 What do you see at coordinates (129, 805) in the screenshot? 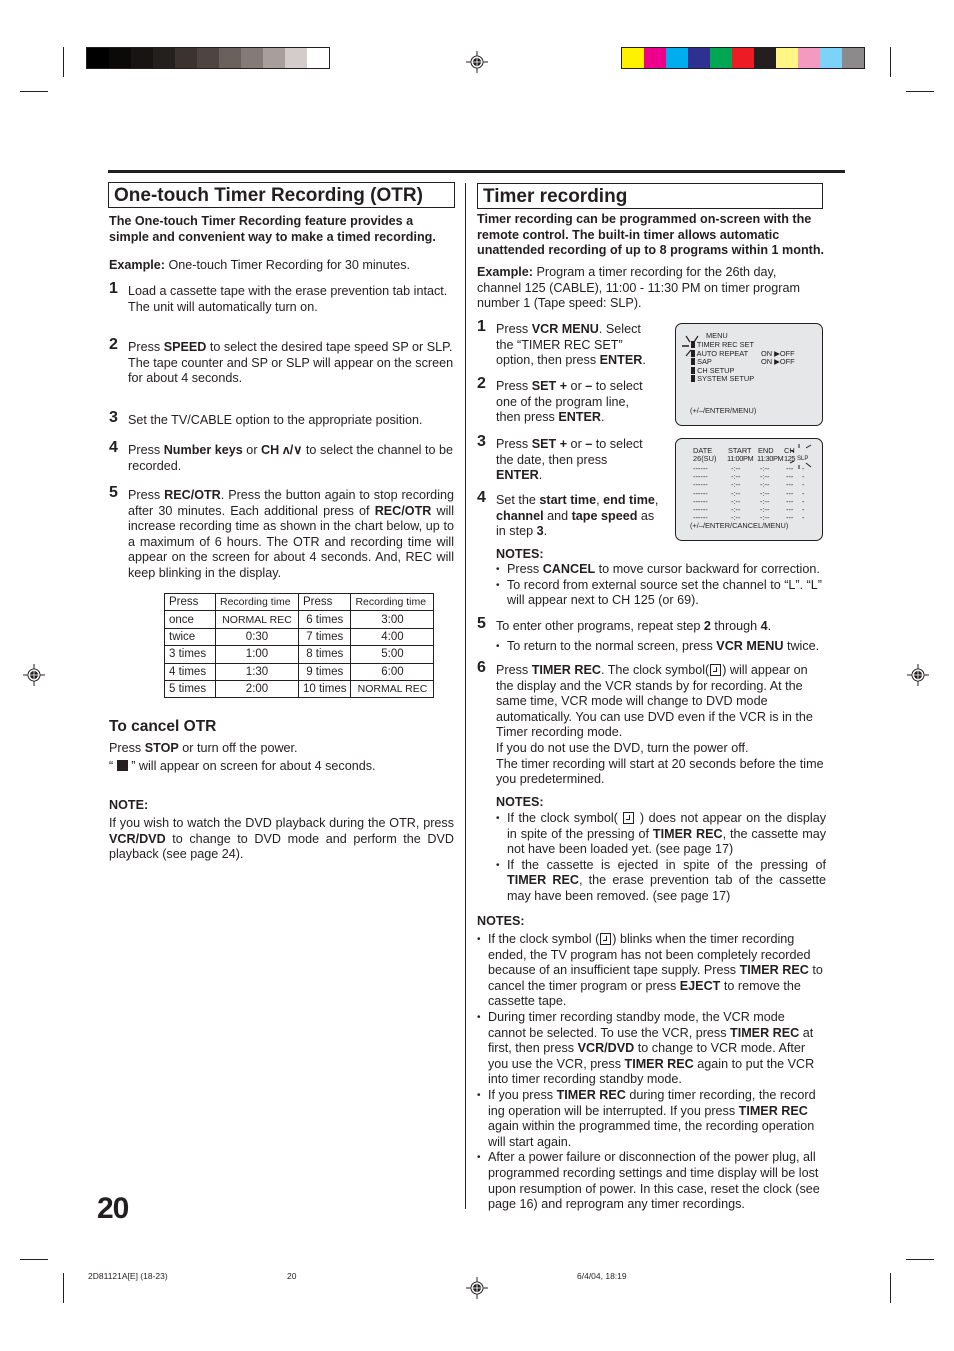
I see `otr-note-heading: NOTE:` at bounding box center [129, 805].